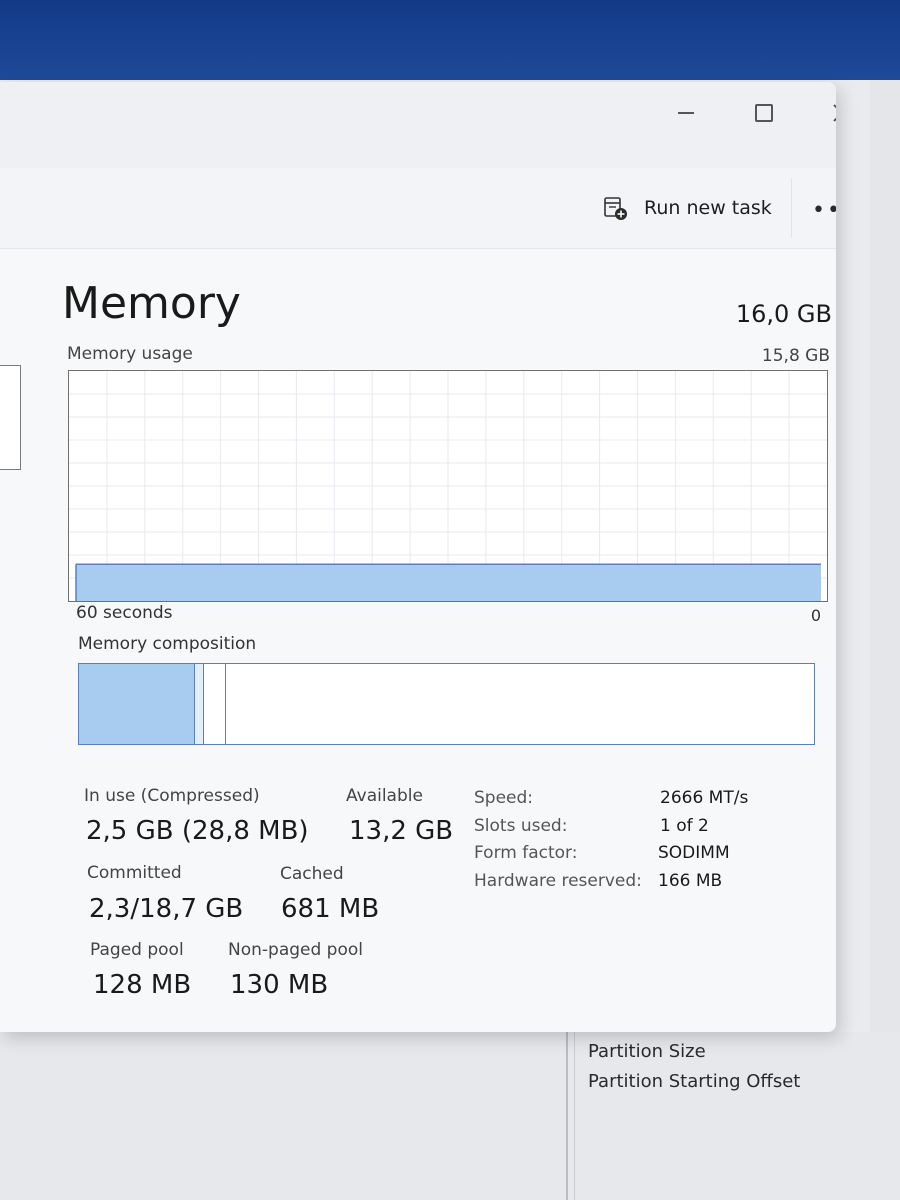  What do you see at coordinates (647, 1051) in the screenshot?
I see `property-row-partition-size: Partition Size` at bounding box center [647, 1051].